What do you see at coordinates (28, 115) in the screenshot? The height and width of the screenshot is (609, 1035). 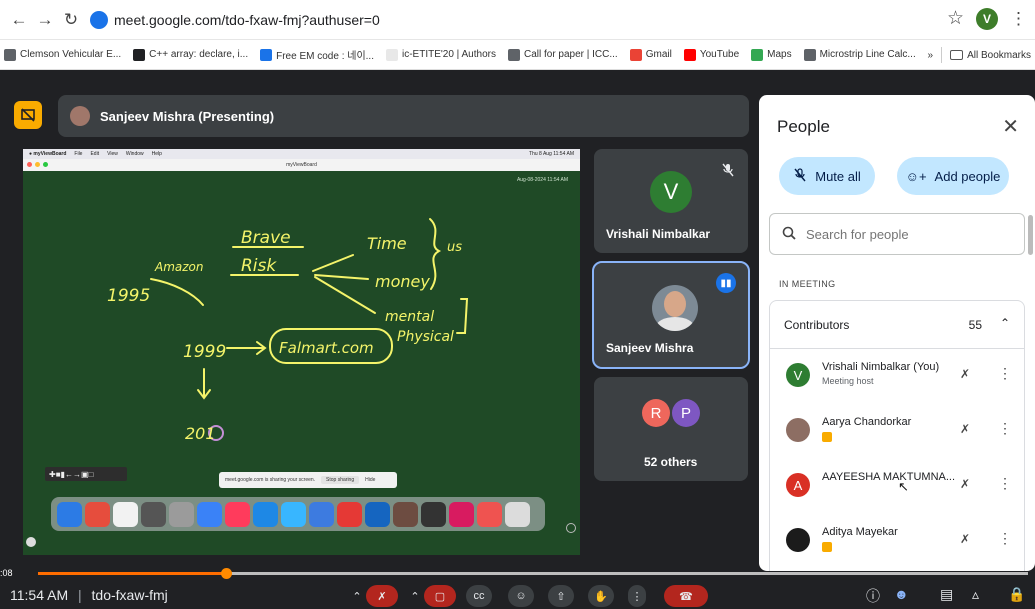 I see `presentation-icon` at bounding box center [28, 115].